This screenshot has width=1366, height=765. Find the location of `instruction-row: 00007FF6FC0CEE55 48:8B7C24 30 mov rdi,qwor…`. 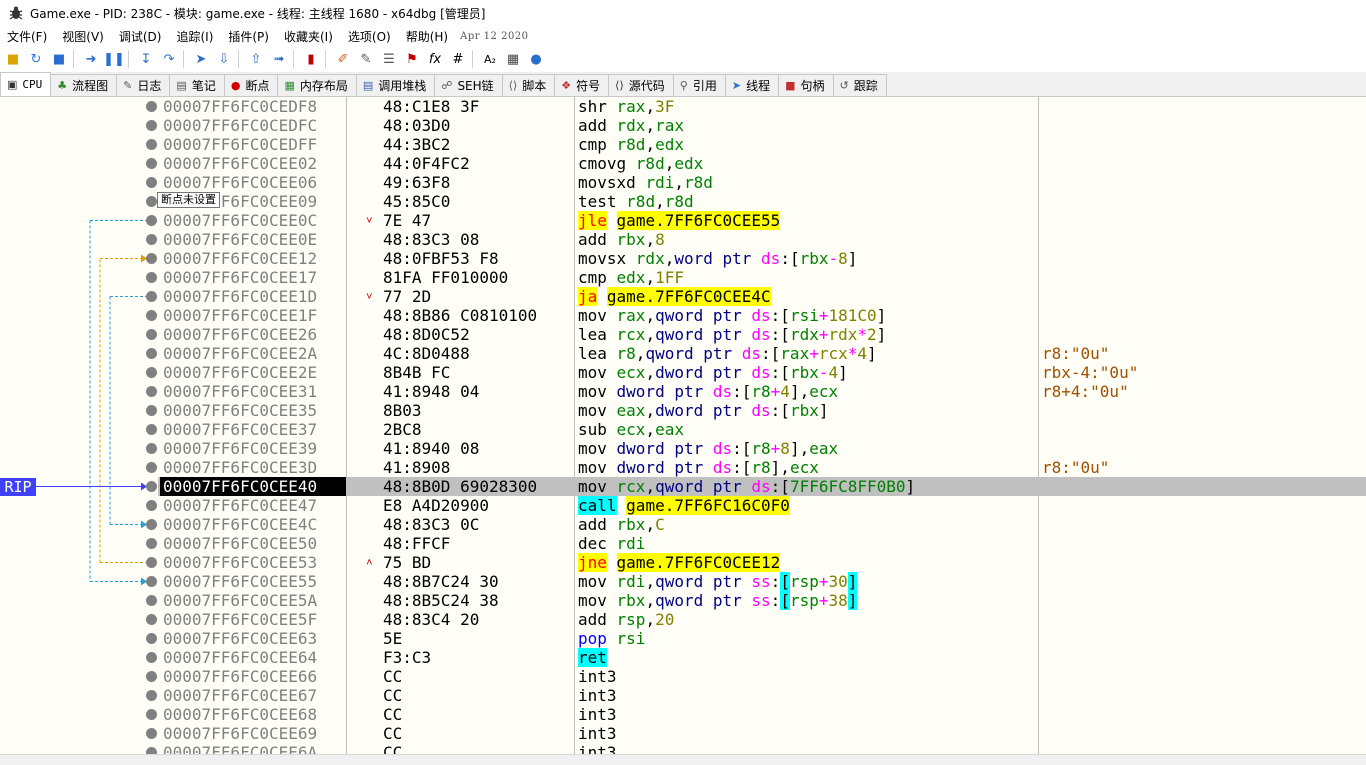

instruction-row: 00007FF6FC0CEE55 48:8B7C24 30 mov rdi,qwor… is located at coordinates (756, 581).